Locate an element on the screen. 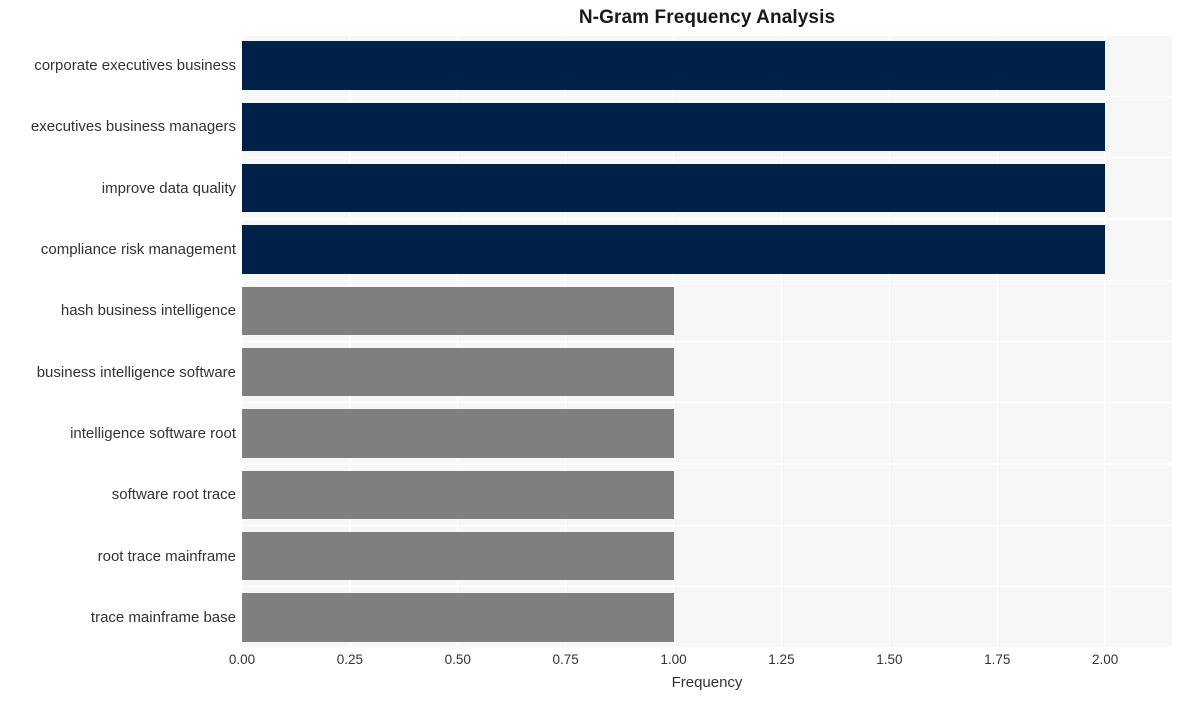  x-axis-tick-label: 1.00 is located at coordinates (673, 659).